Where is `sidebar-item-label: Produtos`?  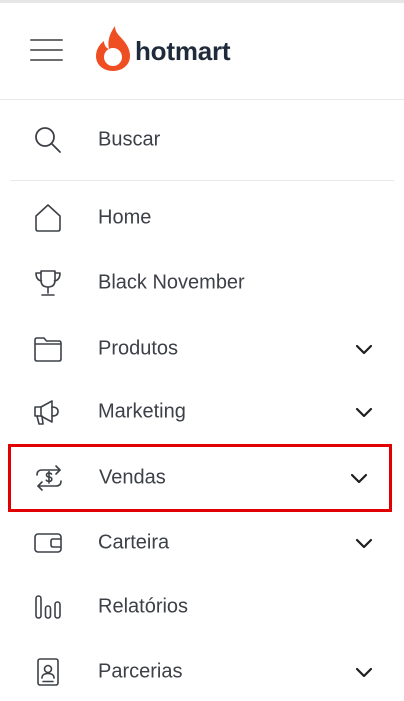 sidebar-item-label: Produtos is located at coordinates (138, 348).